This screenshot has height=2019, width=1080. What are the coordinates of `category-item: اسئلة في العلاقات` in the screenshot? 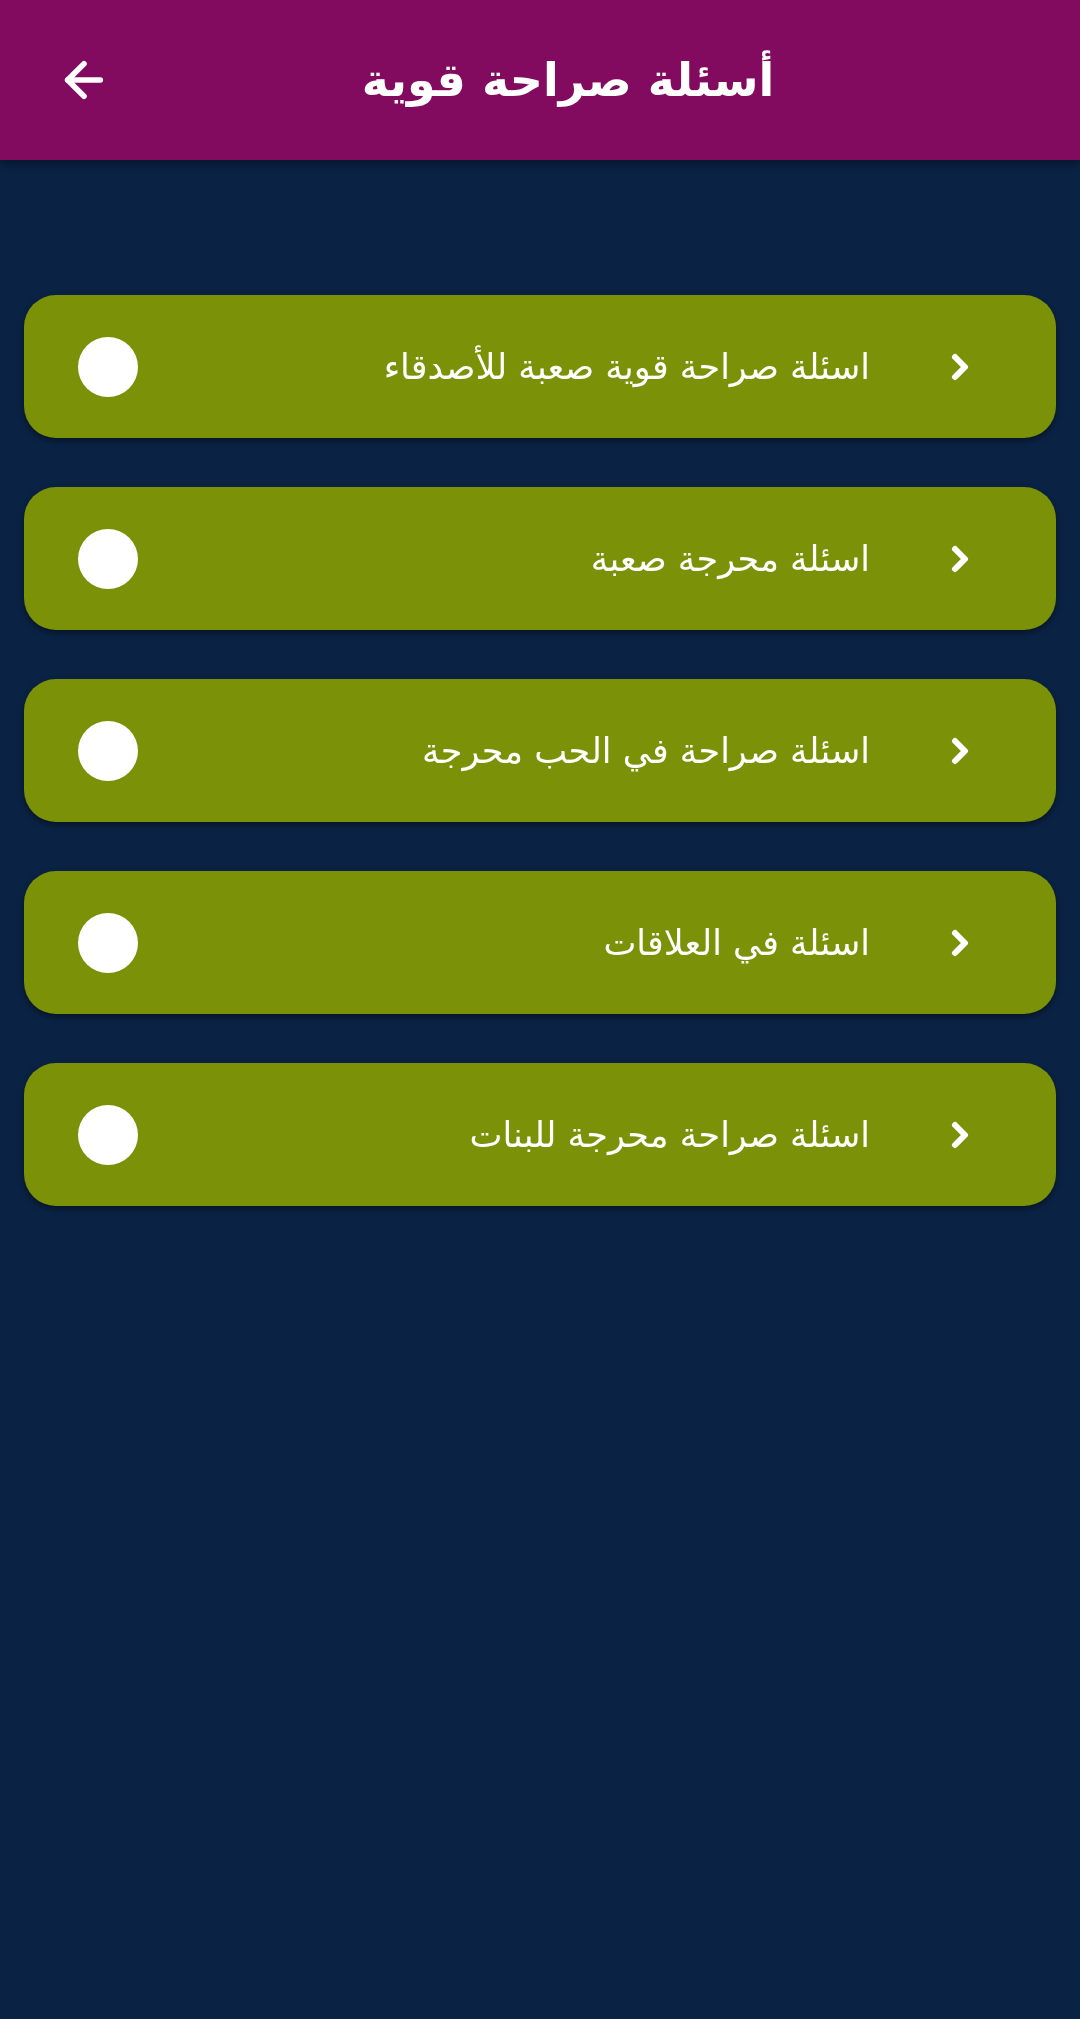 It's located at (540, 942).